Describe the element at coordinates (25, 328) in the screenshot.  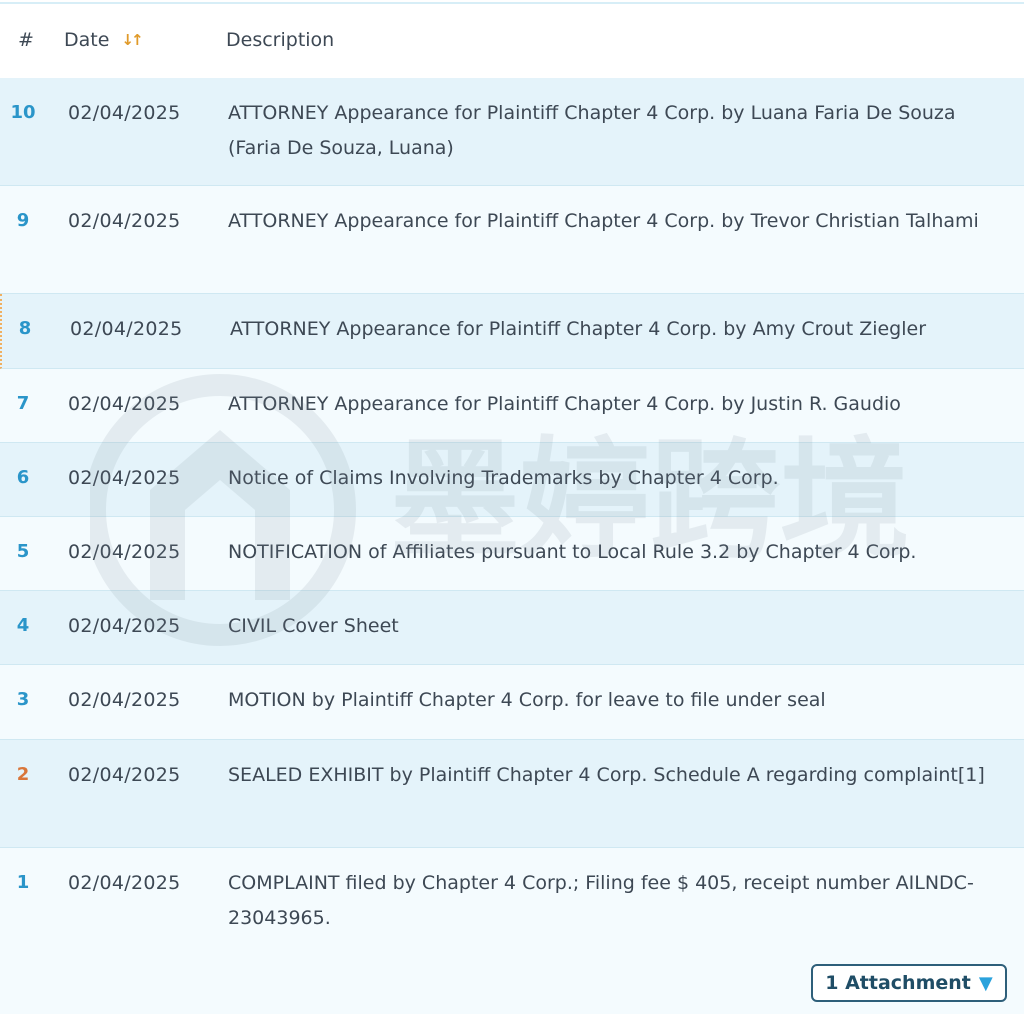
I see `entry-number-link: 8` at that location.